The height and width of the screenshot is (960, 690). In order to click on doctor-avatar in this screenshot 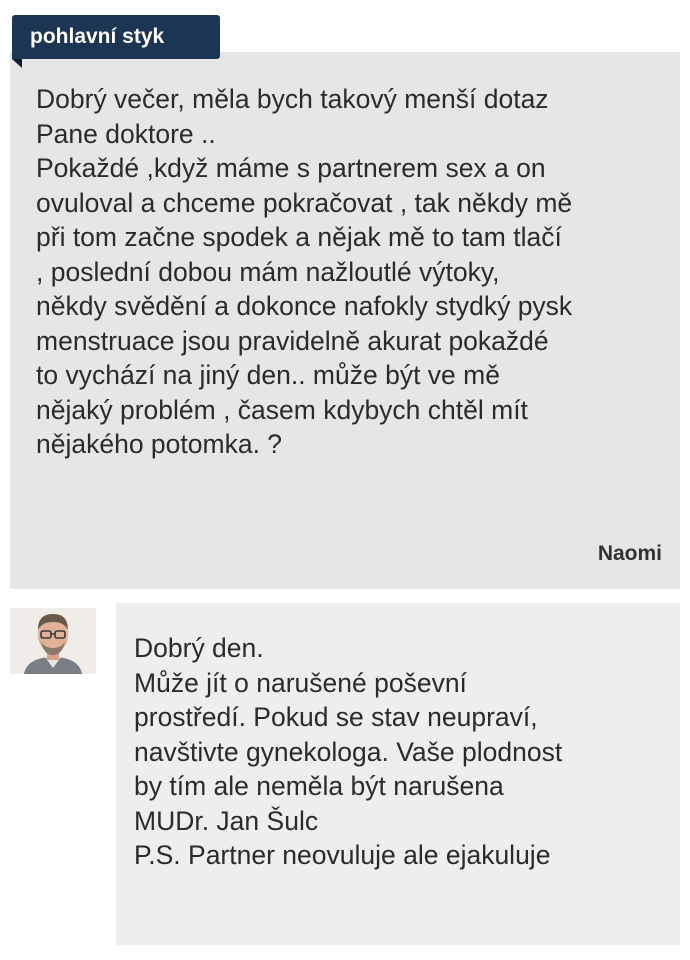, I will do `click(53, 641)`.